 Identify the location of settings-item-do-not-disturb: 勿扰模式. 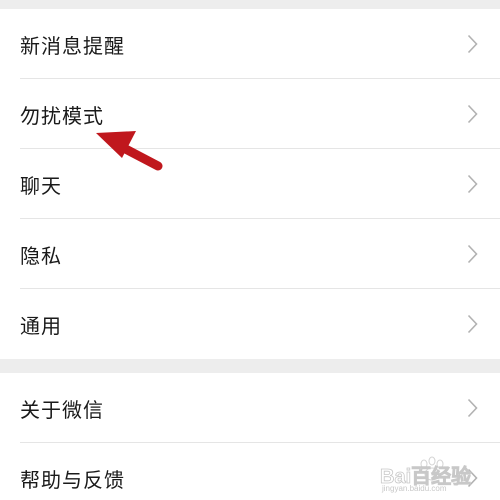
(250, 114).